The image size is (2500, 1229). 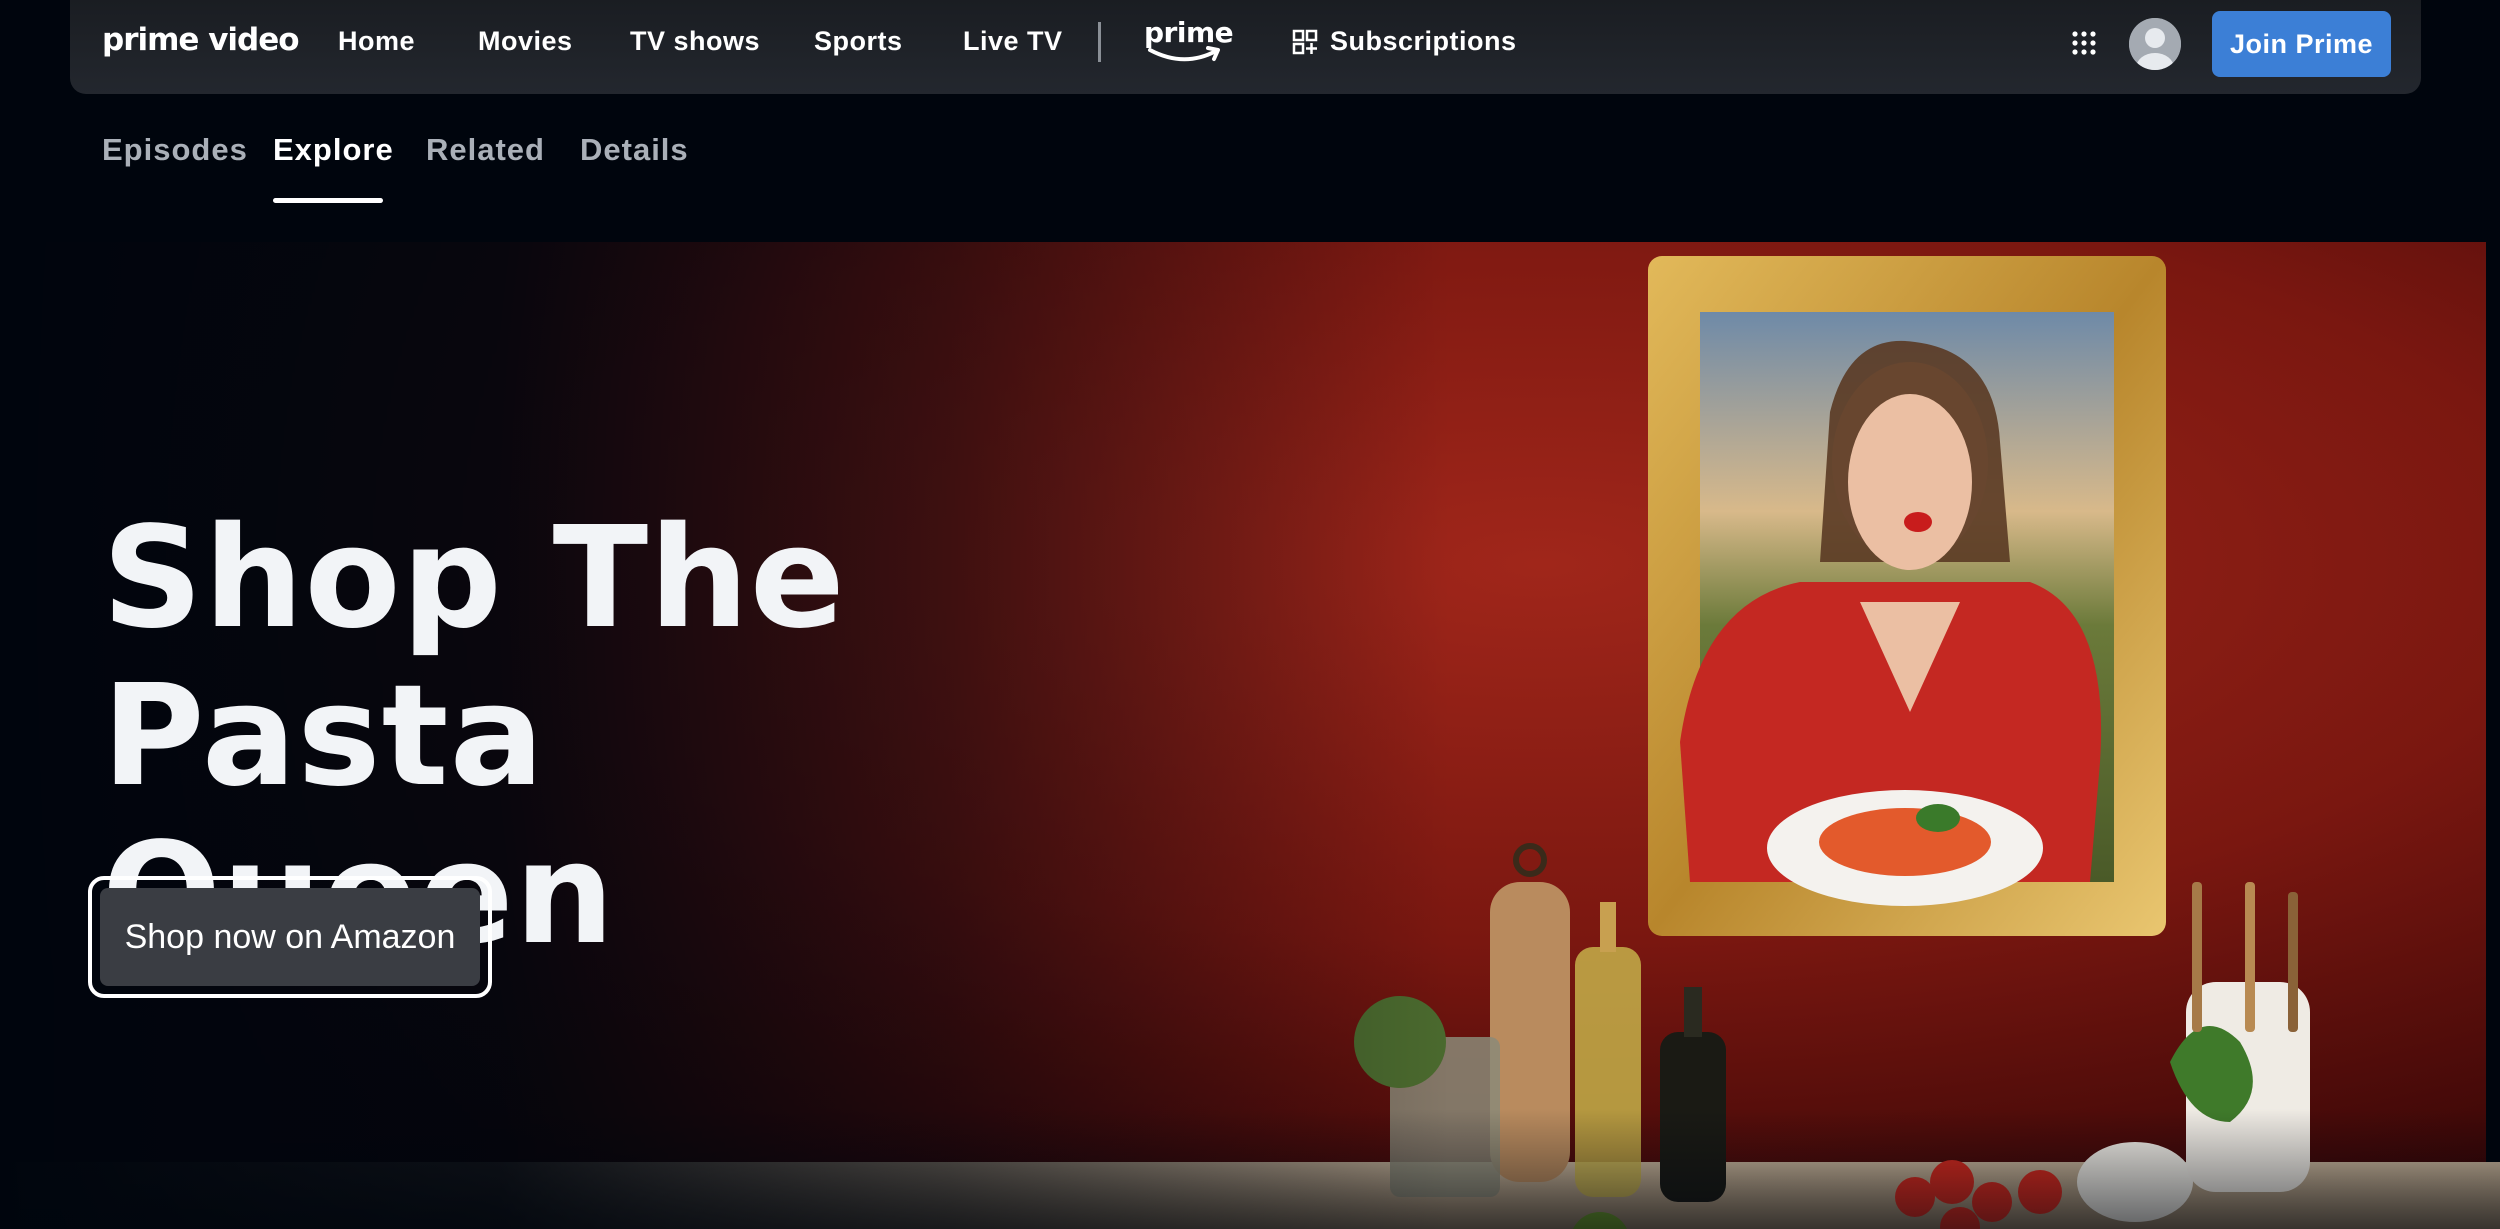 What do you see at coordinates (485, 150) in the screenshot?
I see `tab-related: Related` at bounding box center [485, 150].